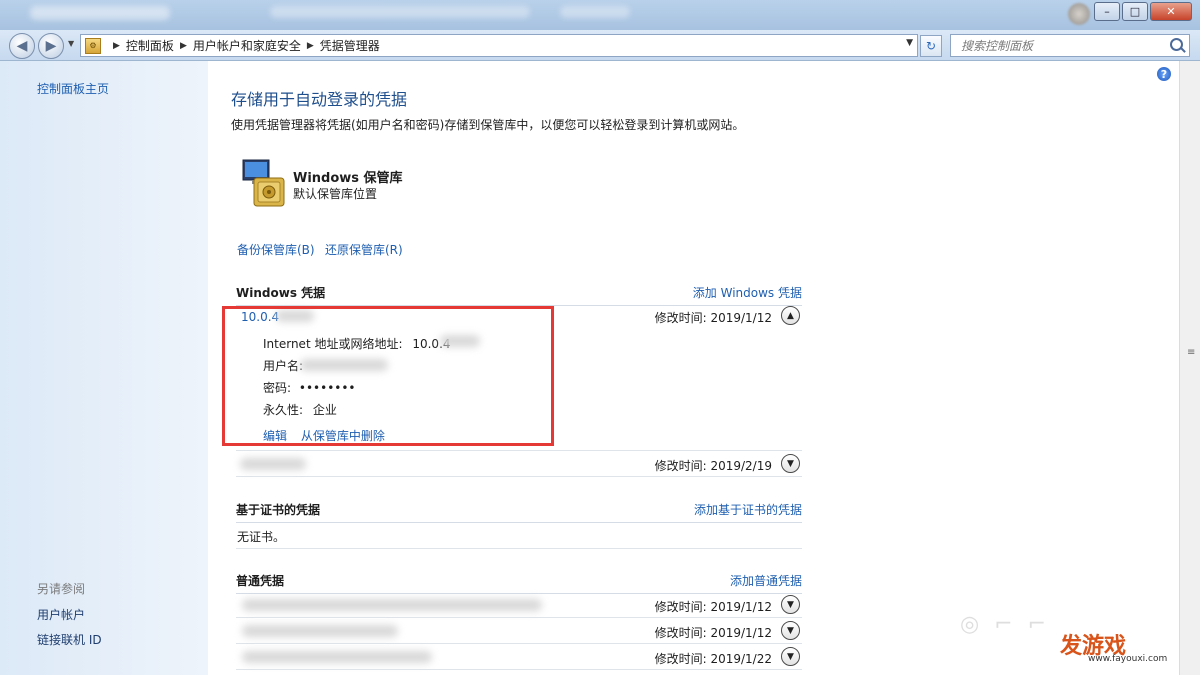 The height and width of the screenshot is (675, 1200). What do you see at coordinates (748, 509) in the screenshot?
I see `add-cert-credential-link: 添加基于证书的凭据` at bounding box center [748, 509].